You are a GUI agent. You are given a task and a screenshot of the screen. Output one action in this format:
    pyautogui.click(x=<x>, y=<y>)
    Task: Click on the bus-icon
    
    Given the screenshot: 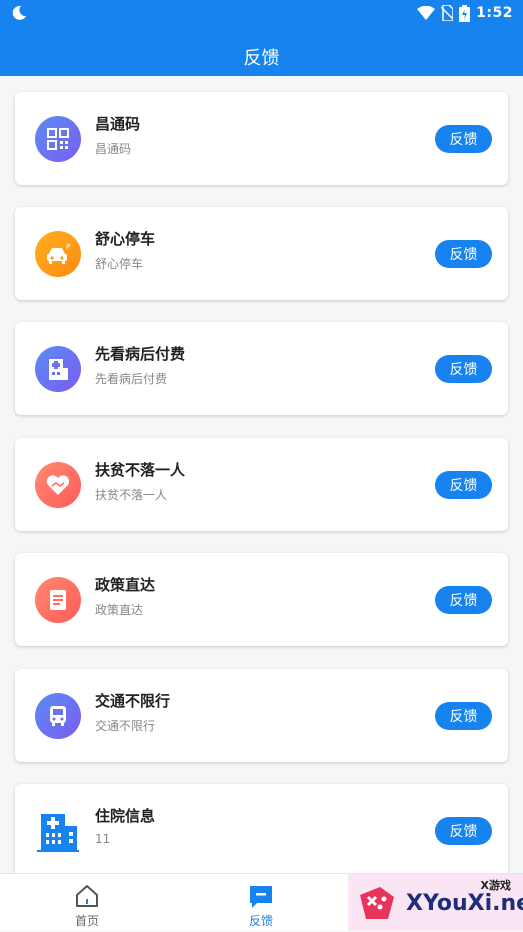 What is the action you would take?
    pyautogui.click(x=58, y=716)
    